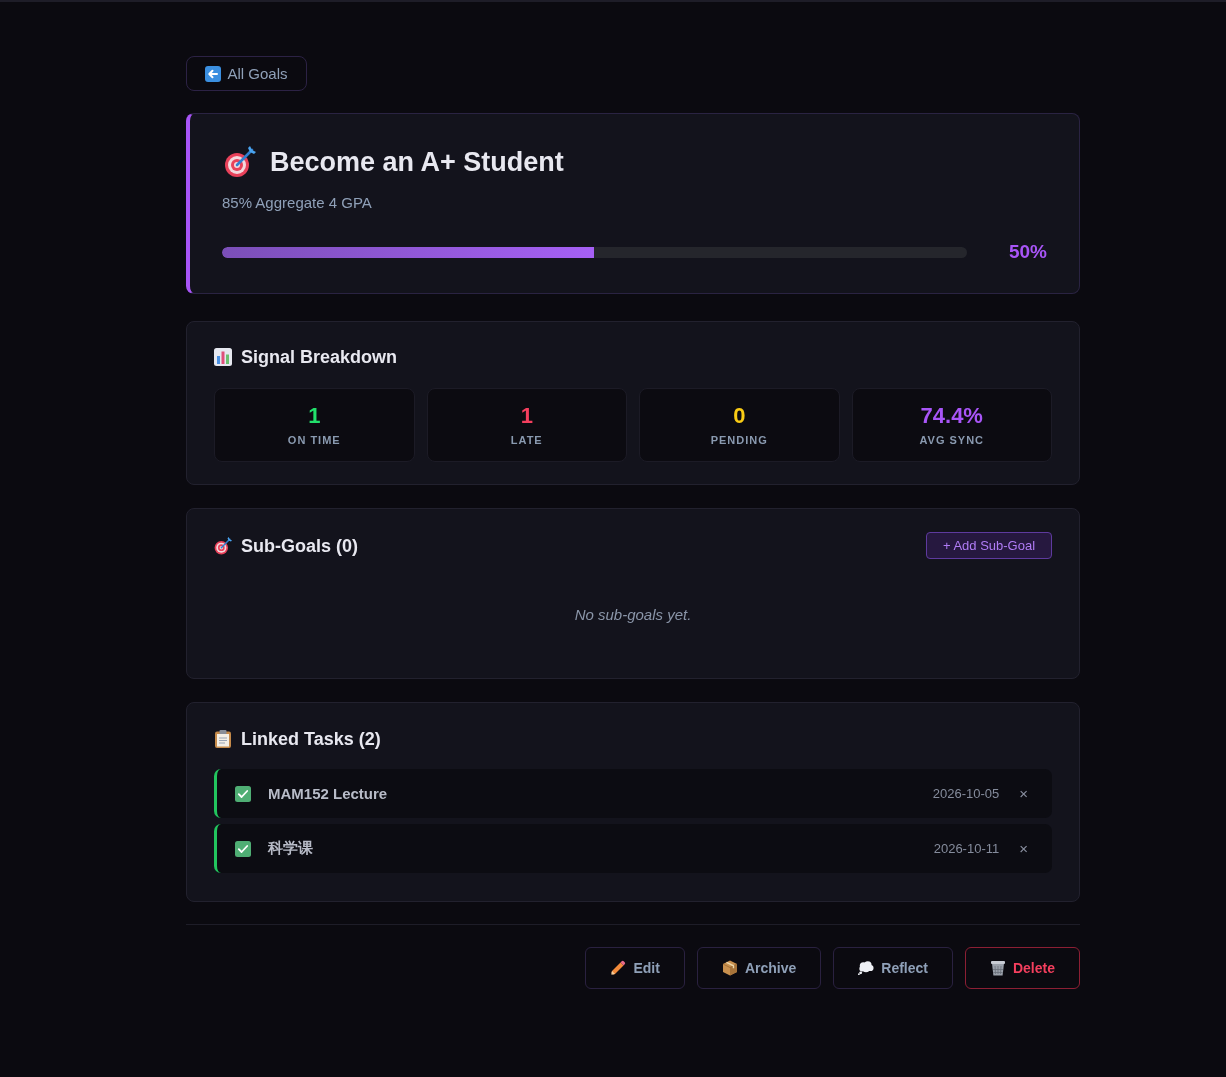 The image size is (1226, 1077). Describe the element at coordinates (417, 162) in the screenshot. I see `goal-title: Become an A+ Student` at that location.